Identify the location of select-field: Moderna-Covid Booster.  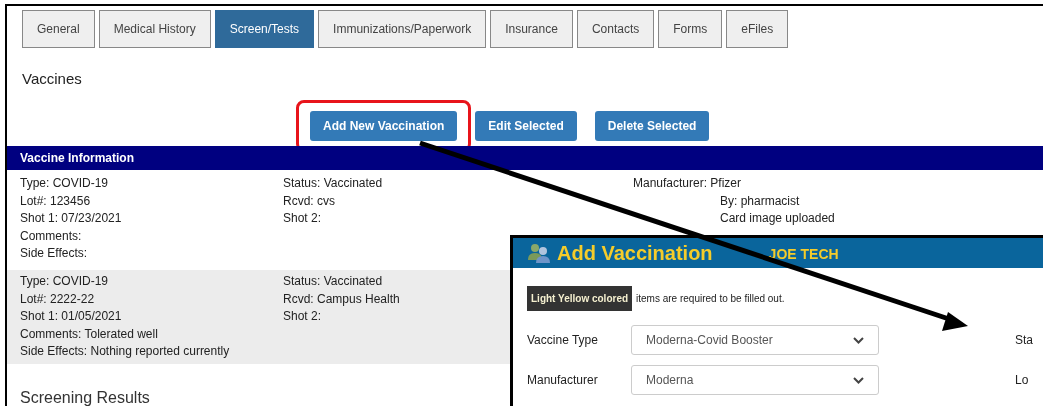
(755, 340).